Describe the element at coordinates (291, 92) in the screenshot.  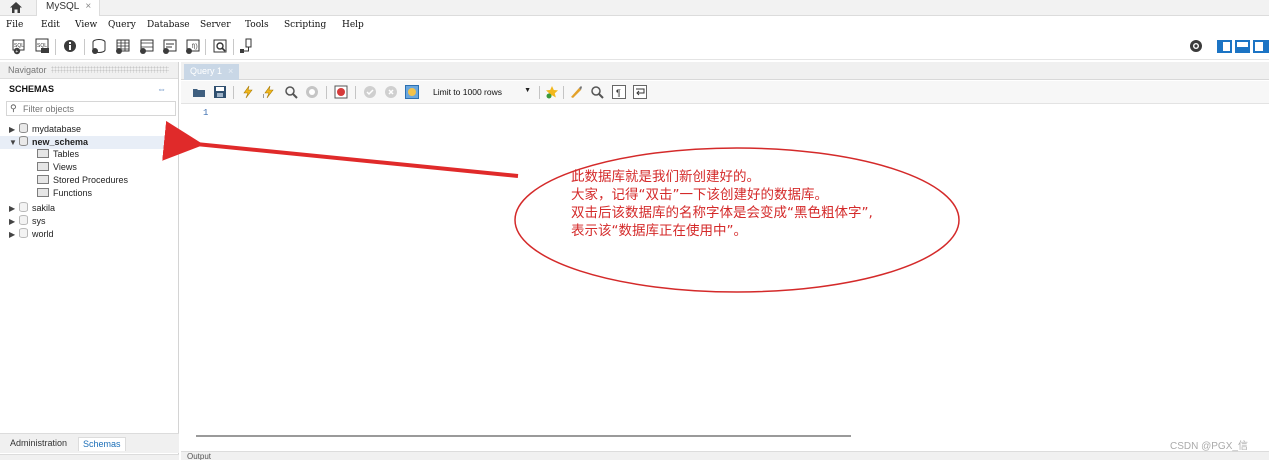
I see `explain-icon` at that location.